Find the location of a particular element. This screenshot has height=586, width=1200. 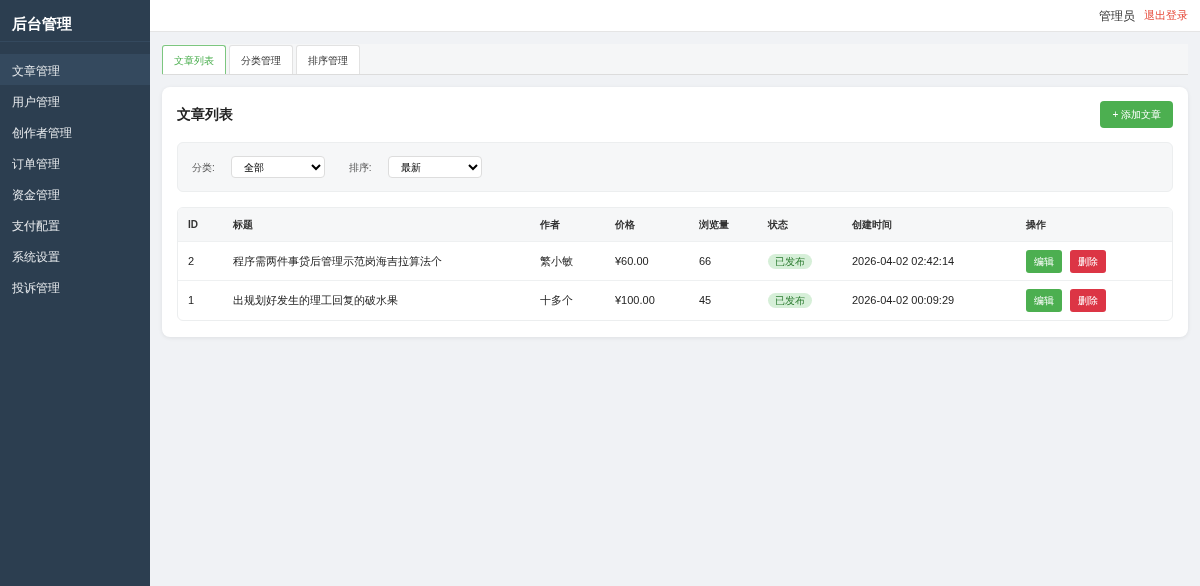

sidebar-item: 系统设置 is located at coordinates (75, 255).